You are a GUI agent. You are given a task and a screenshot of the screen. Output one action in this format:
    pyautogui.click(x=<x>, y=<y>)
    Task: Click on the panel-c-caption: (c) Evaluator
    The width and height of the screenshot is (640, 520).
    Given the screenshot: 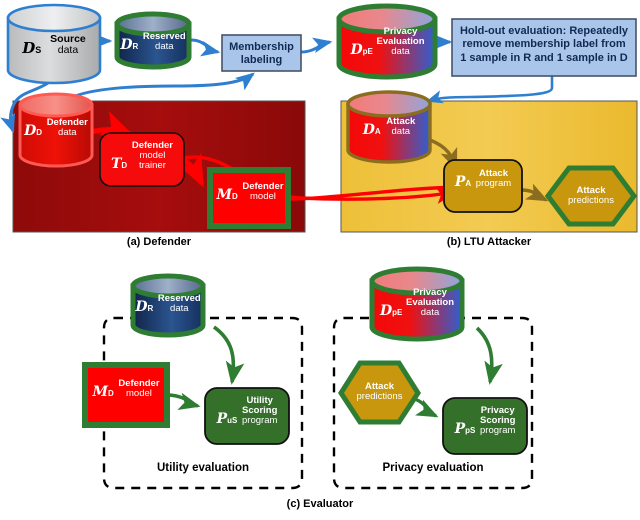 What is the action you would take?
    pyautogui.click(x=320, y=504)
    